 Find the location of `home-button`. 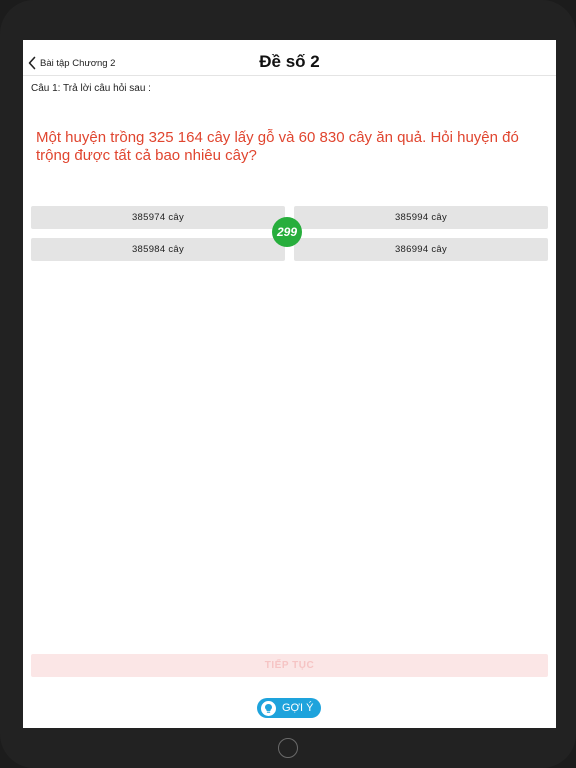

home-button is located at coordinates (288, 748).